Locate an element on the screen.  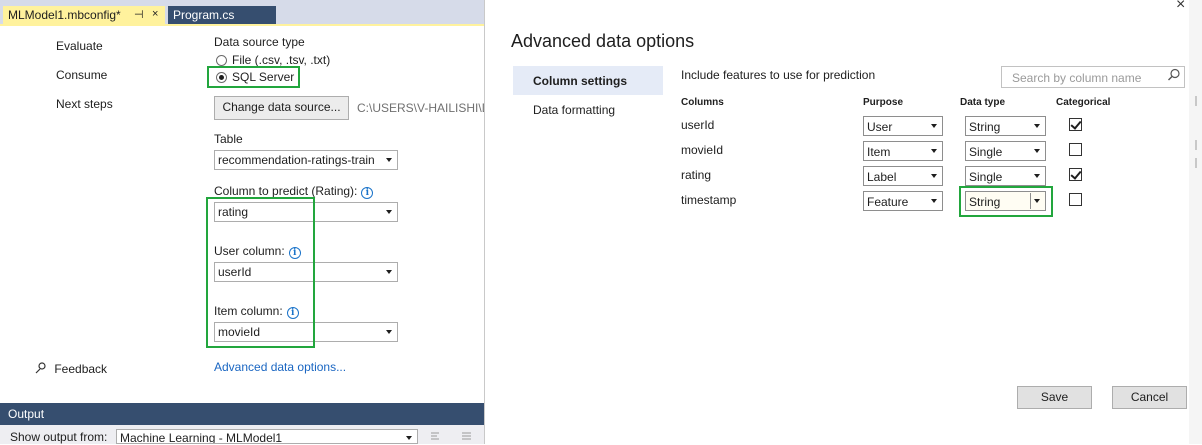
column-selection-highlight is located at coordinates (260, 272).